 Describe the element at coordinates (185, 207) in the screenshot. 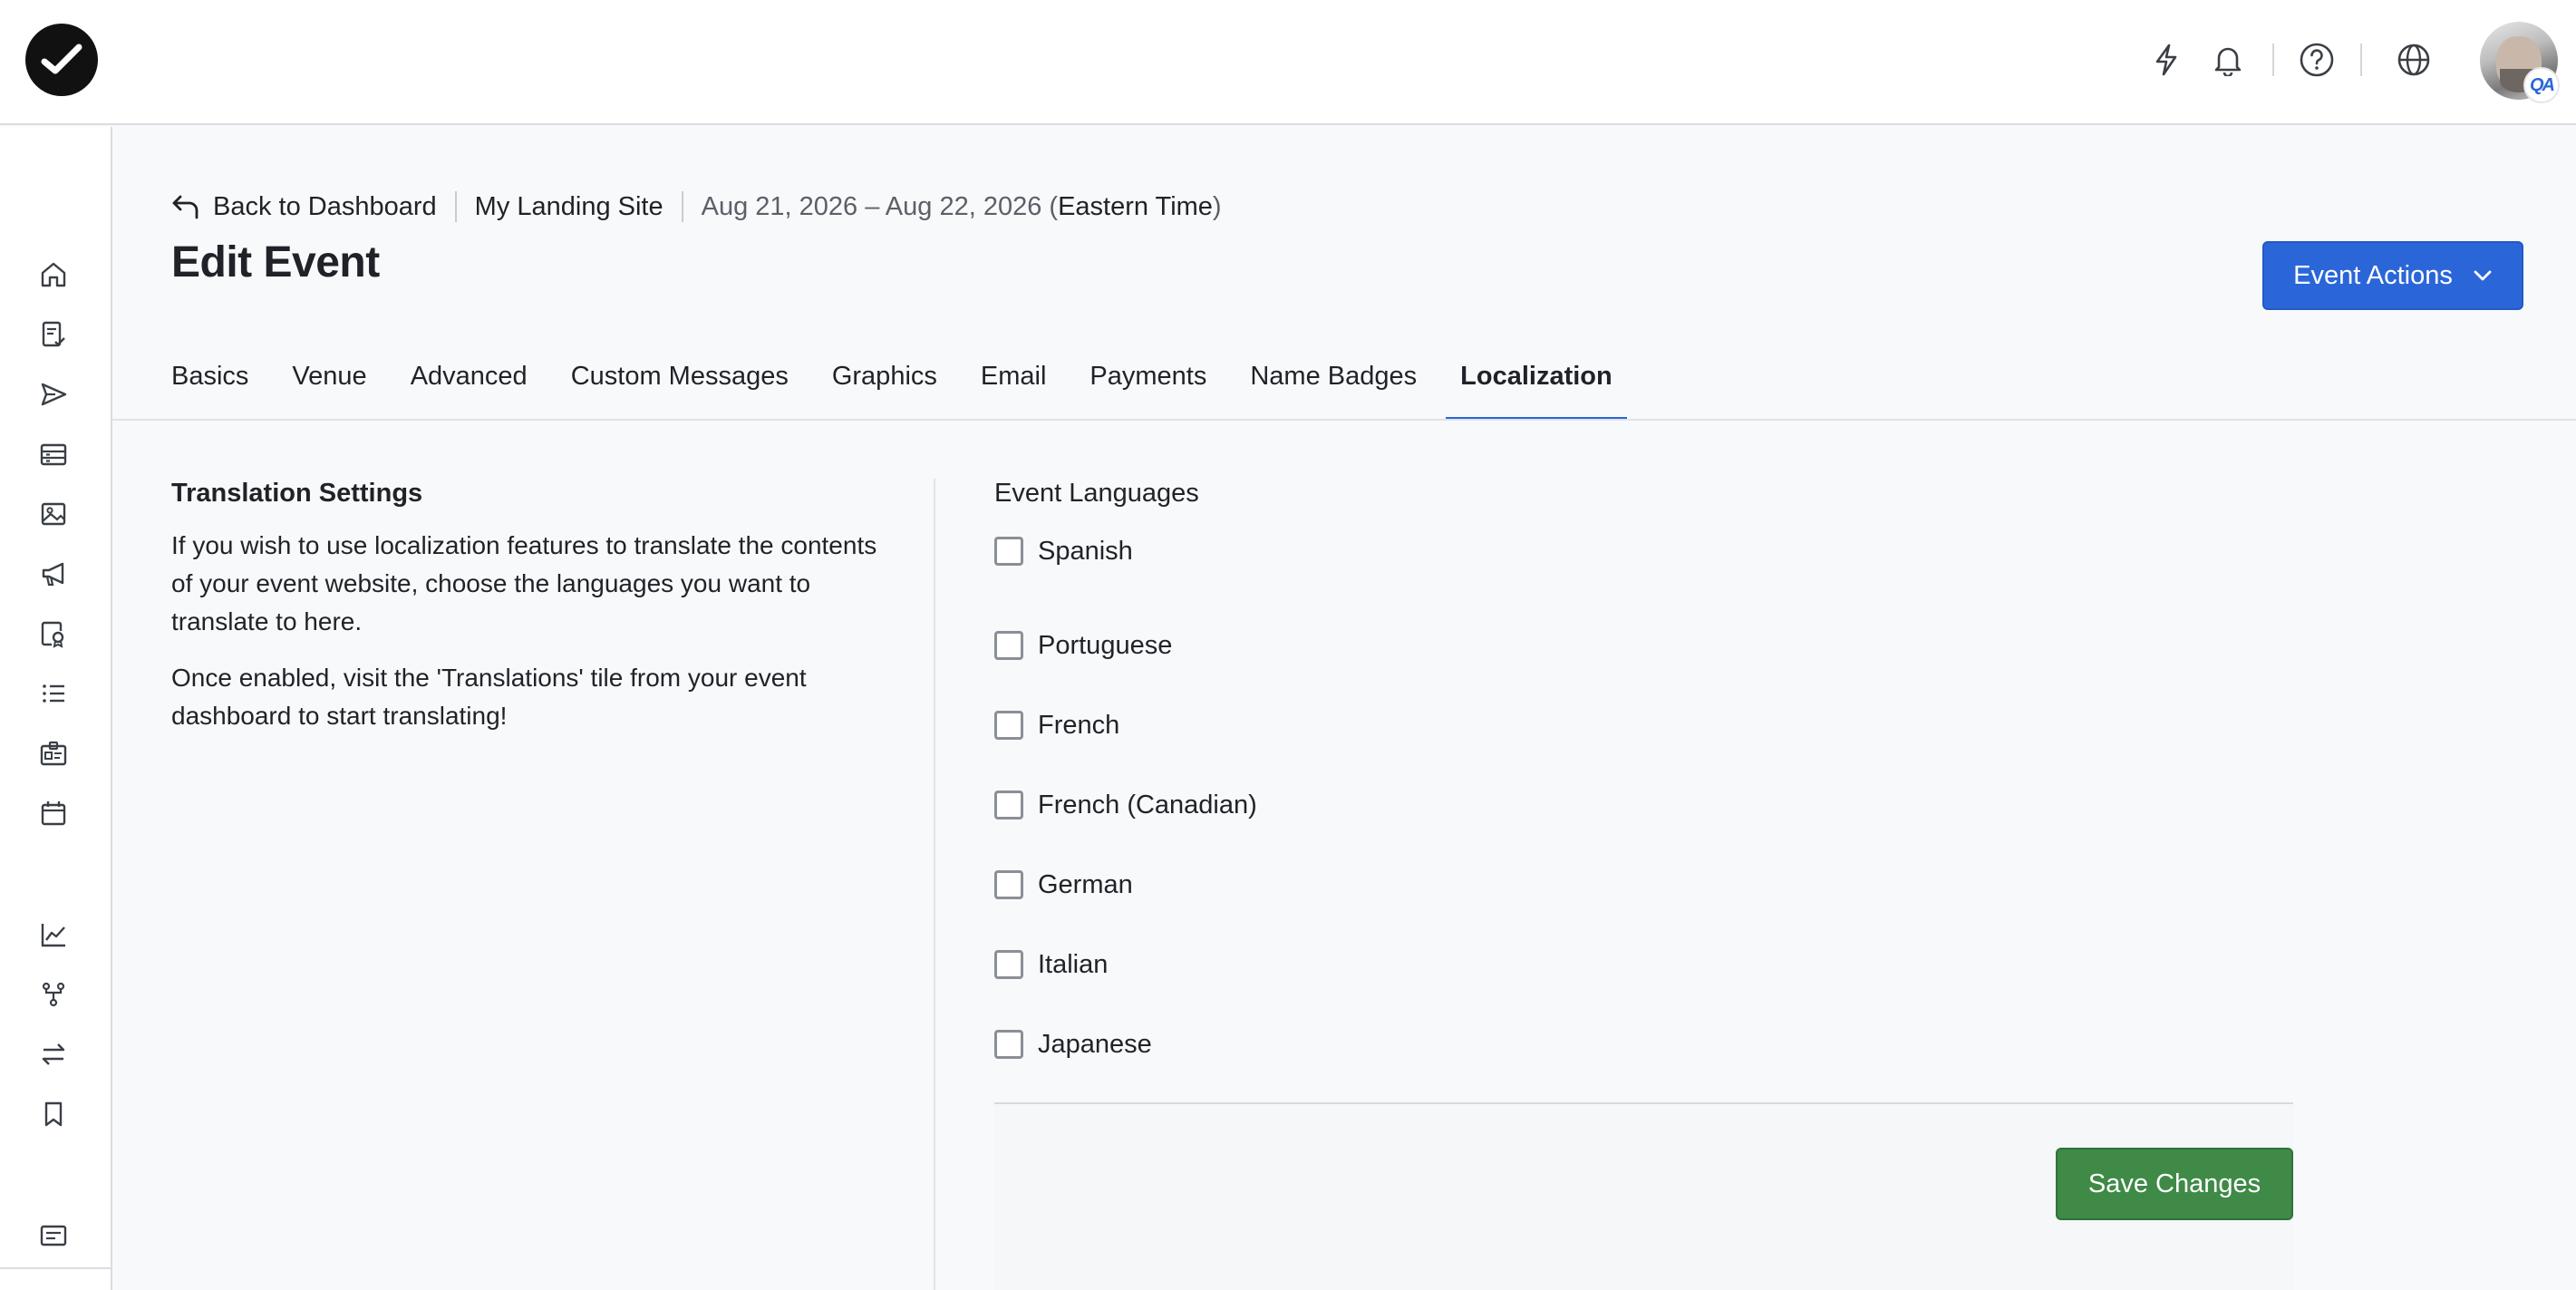

I see `back-arrow-icon` at that location.